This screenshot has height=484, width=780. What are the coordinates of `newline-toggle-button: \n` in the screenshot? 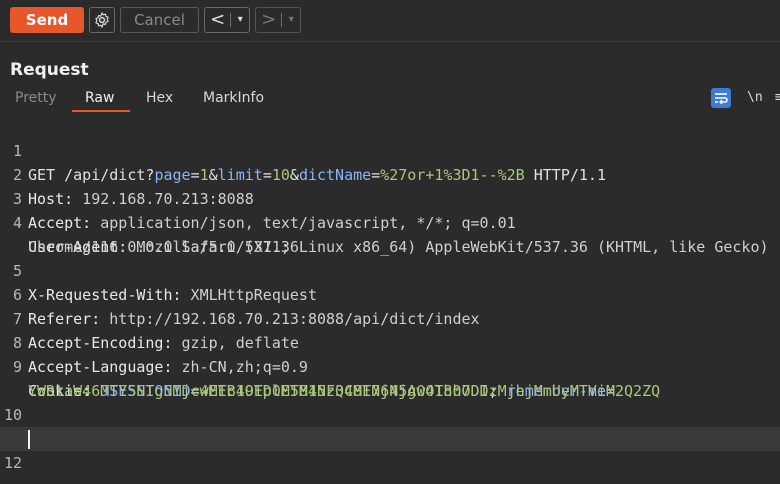 It's located at (755, 97).